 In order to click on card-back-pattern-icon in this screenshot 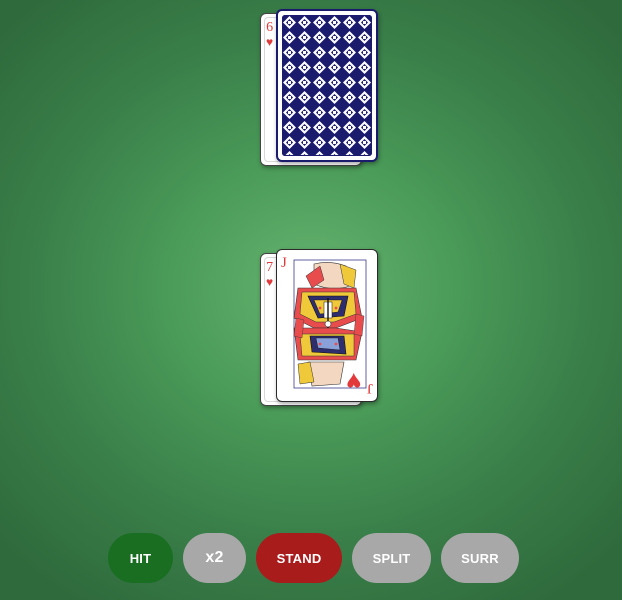, I will do `click(327, 85)`.